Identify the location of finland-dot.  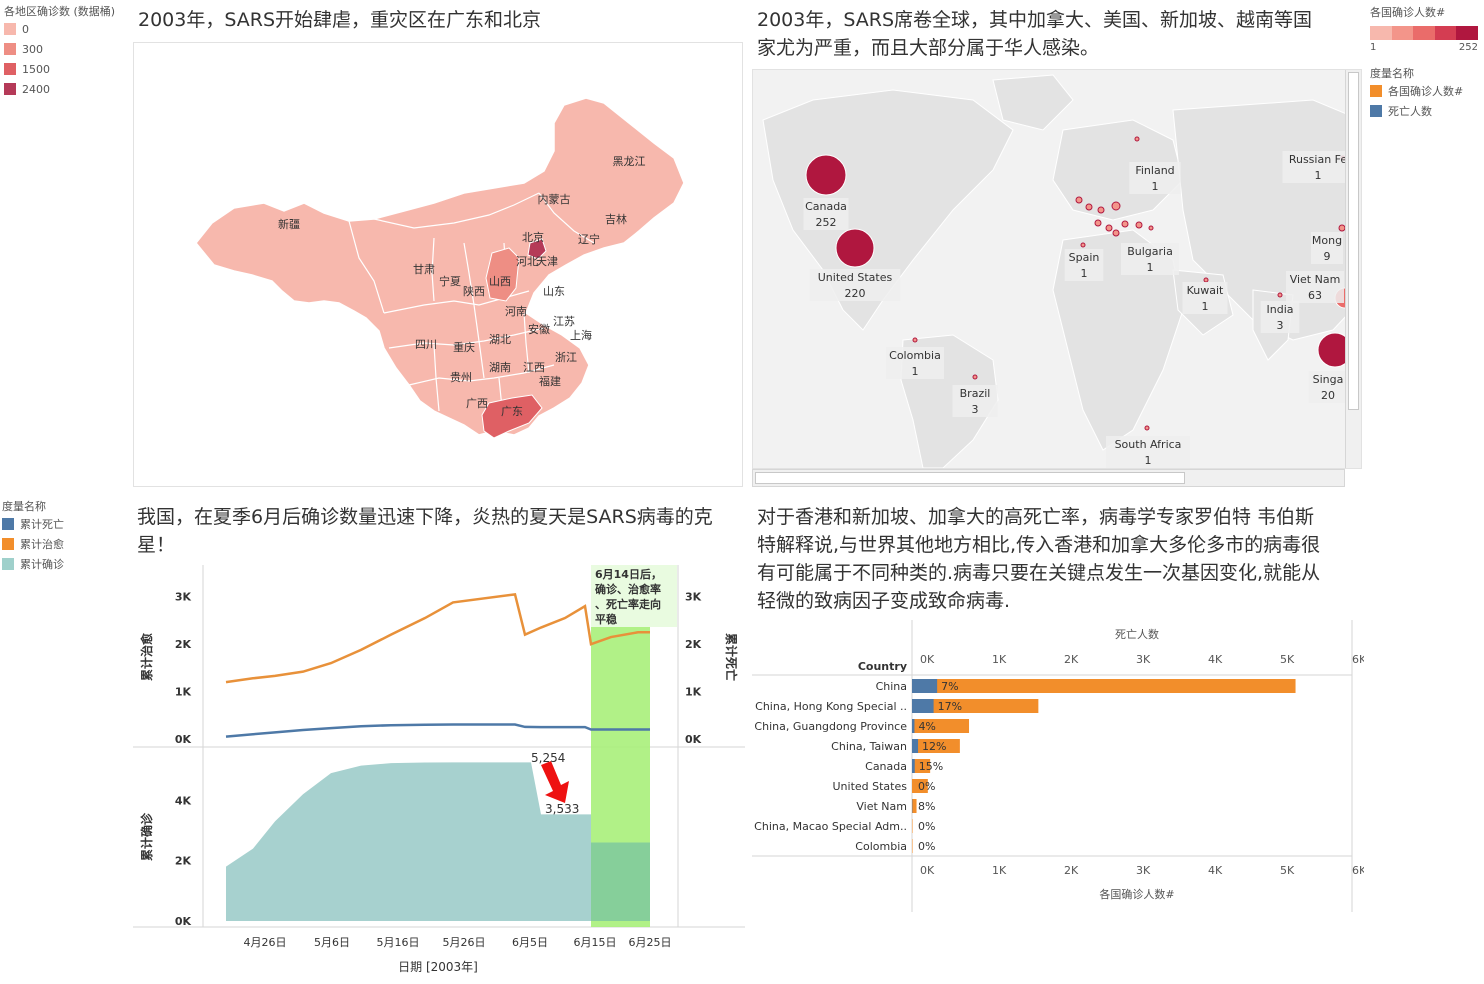
(1137, 139).